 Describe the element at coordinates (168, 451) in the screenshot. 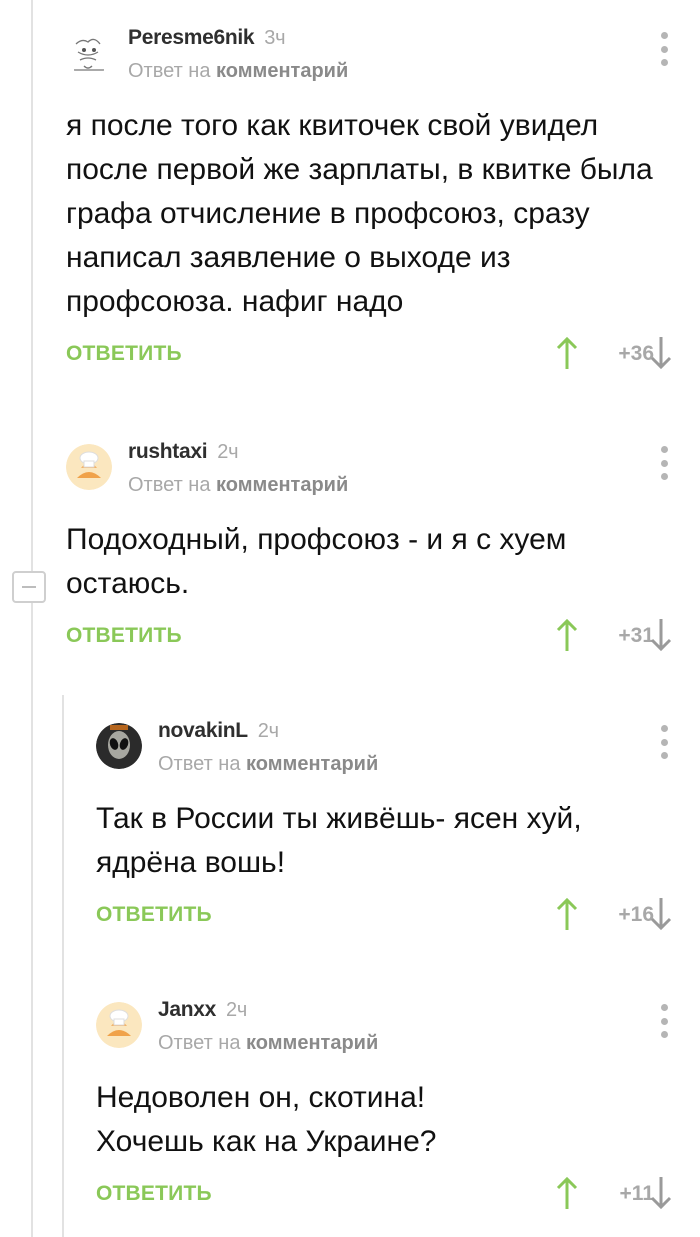

I see `author-name: rushtaxi` at that location.